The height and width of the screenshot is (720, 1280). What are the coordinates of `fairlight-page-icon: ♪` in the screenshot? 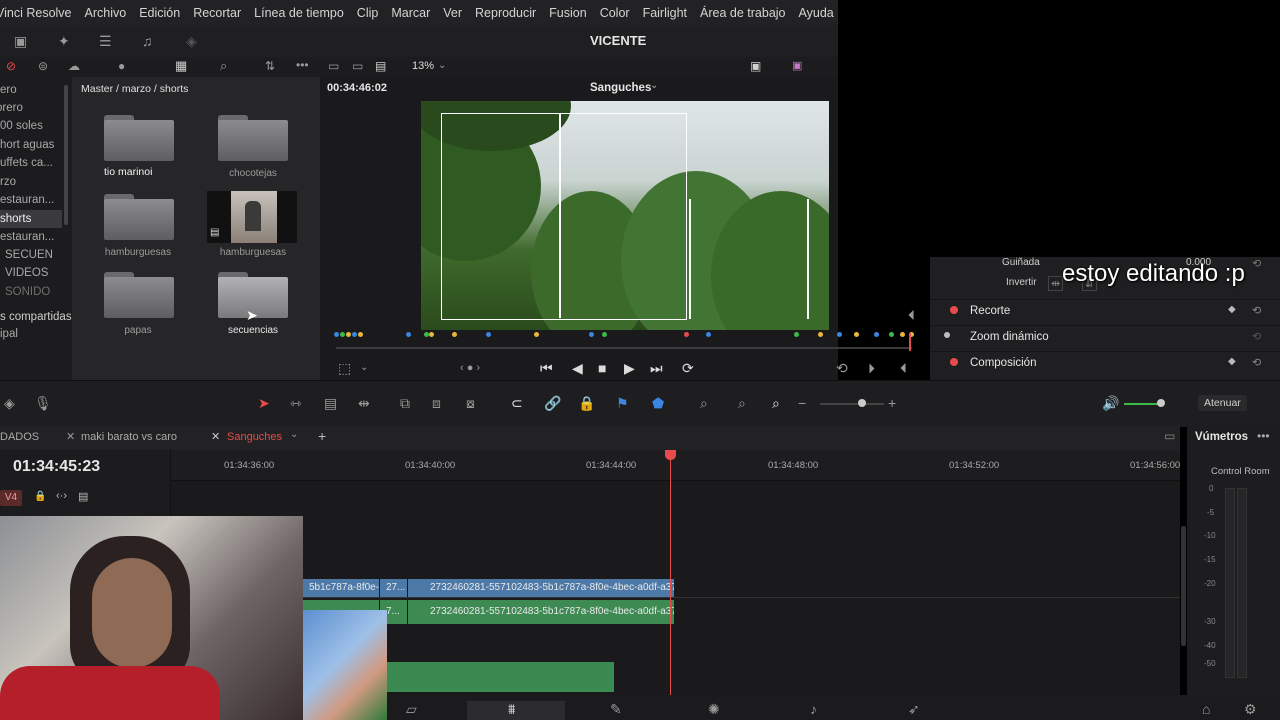 It's located at (813, 709).